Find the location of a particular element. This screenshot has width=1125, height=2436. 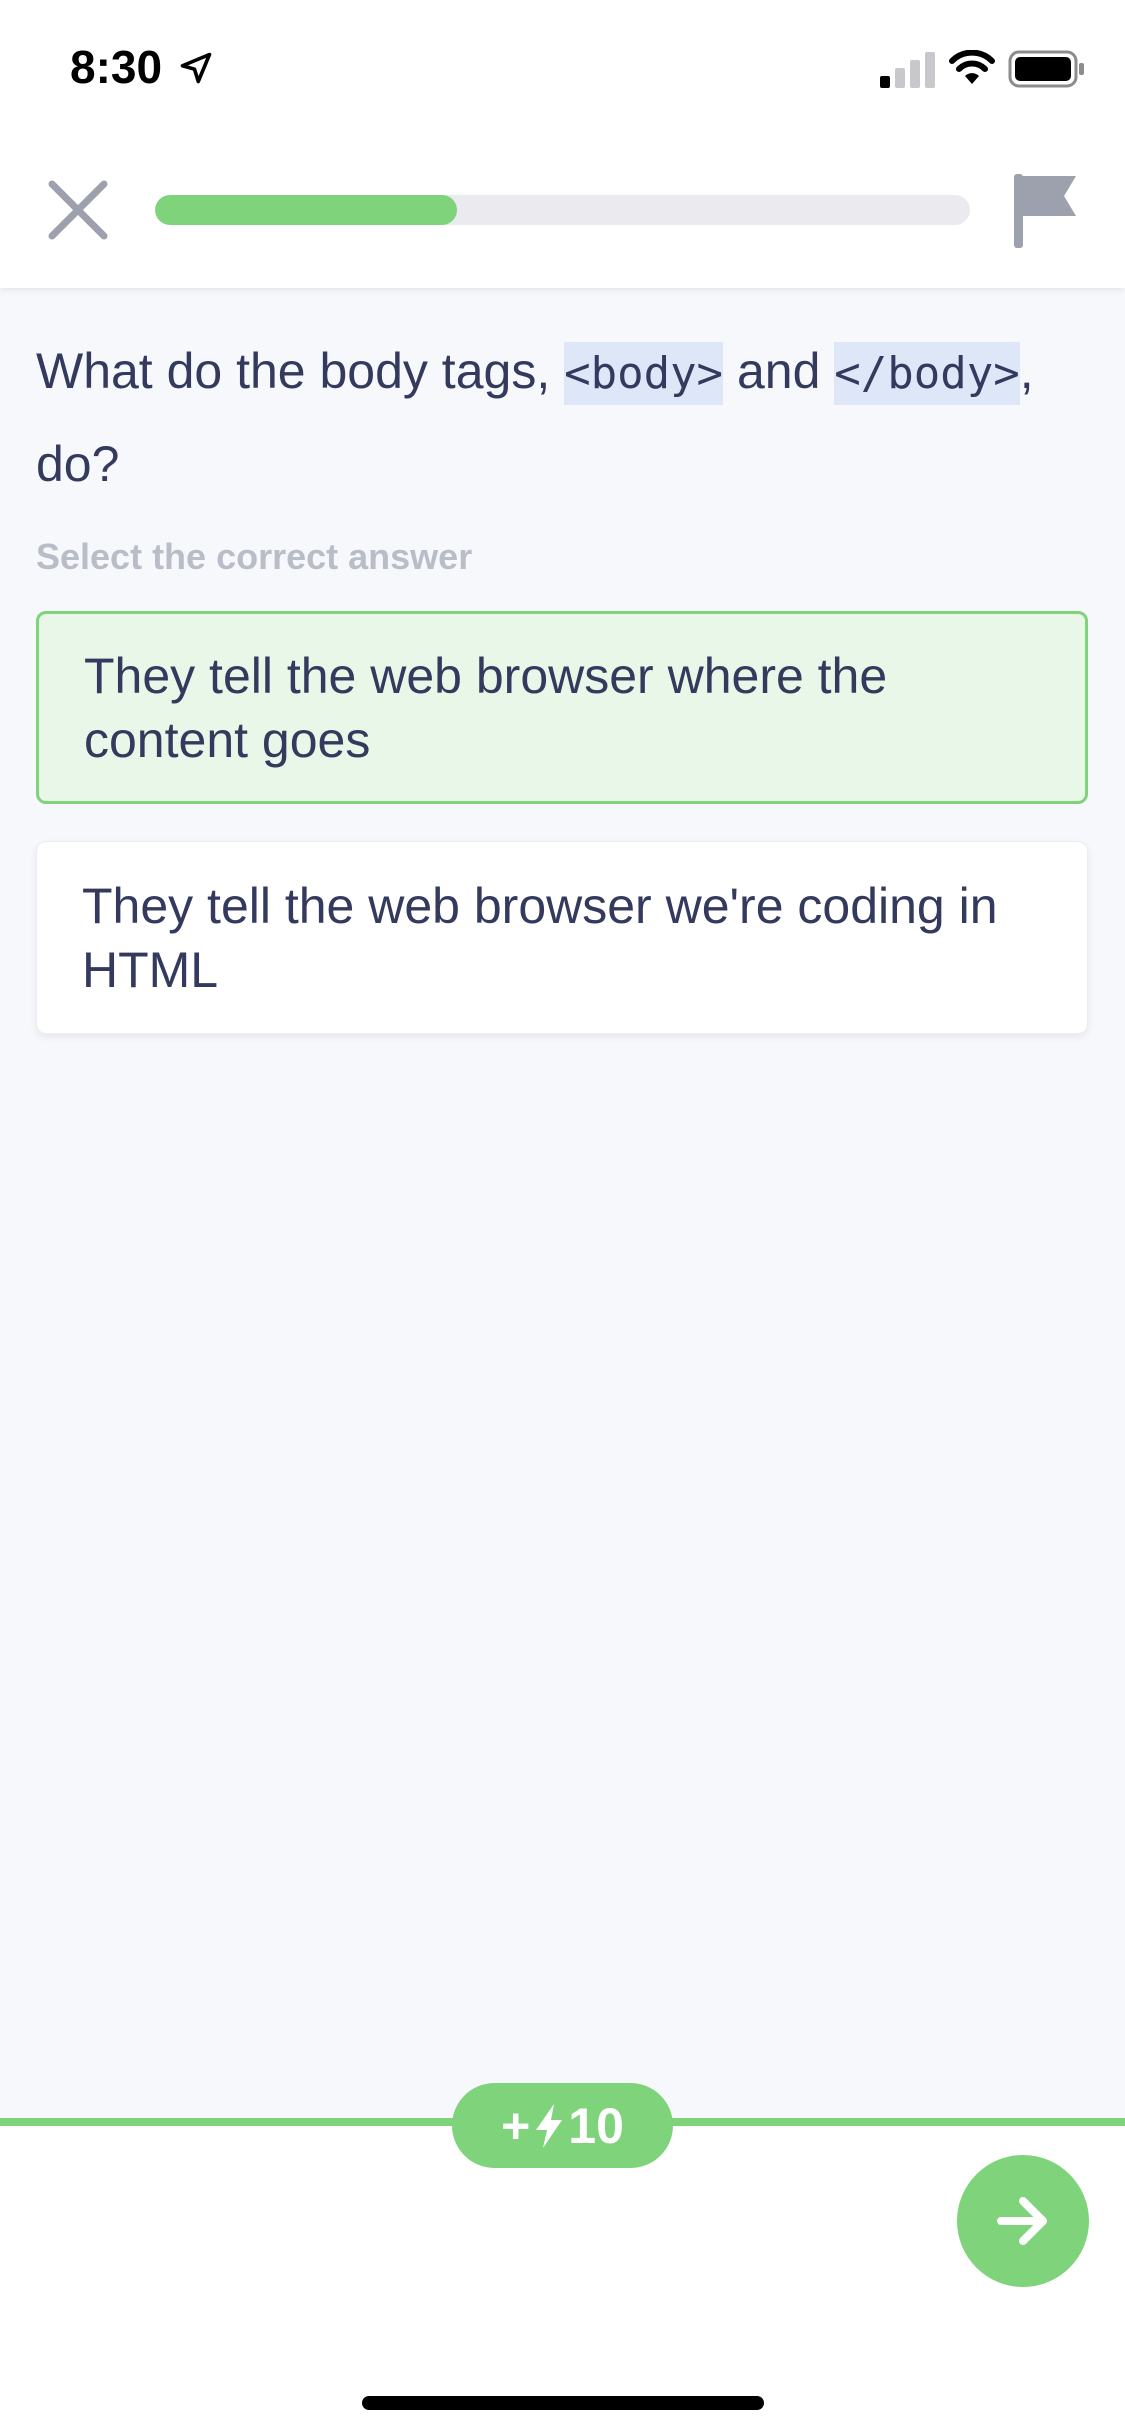

lesson-progress-fill is located at coordinates (306, 210).